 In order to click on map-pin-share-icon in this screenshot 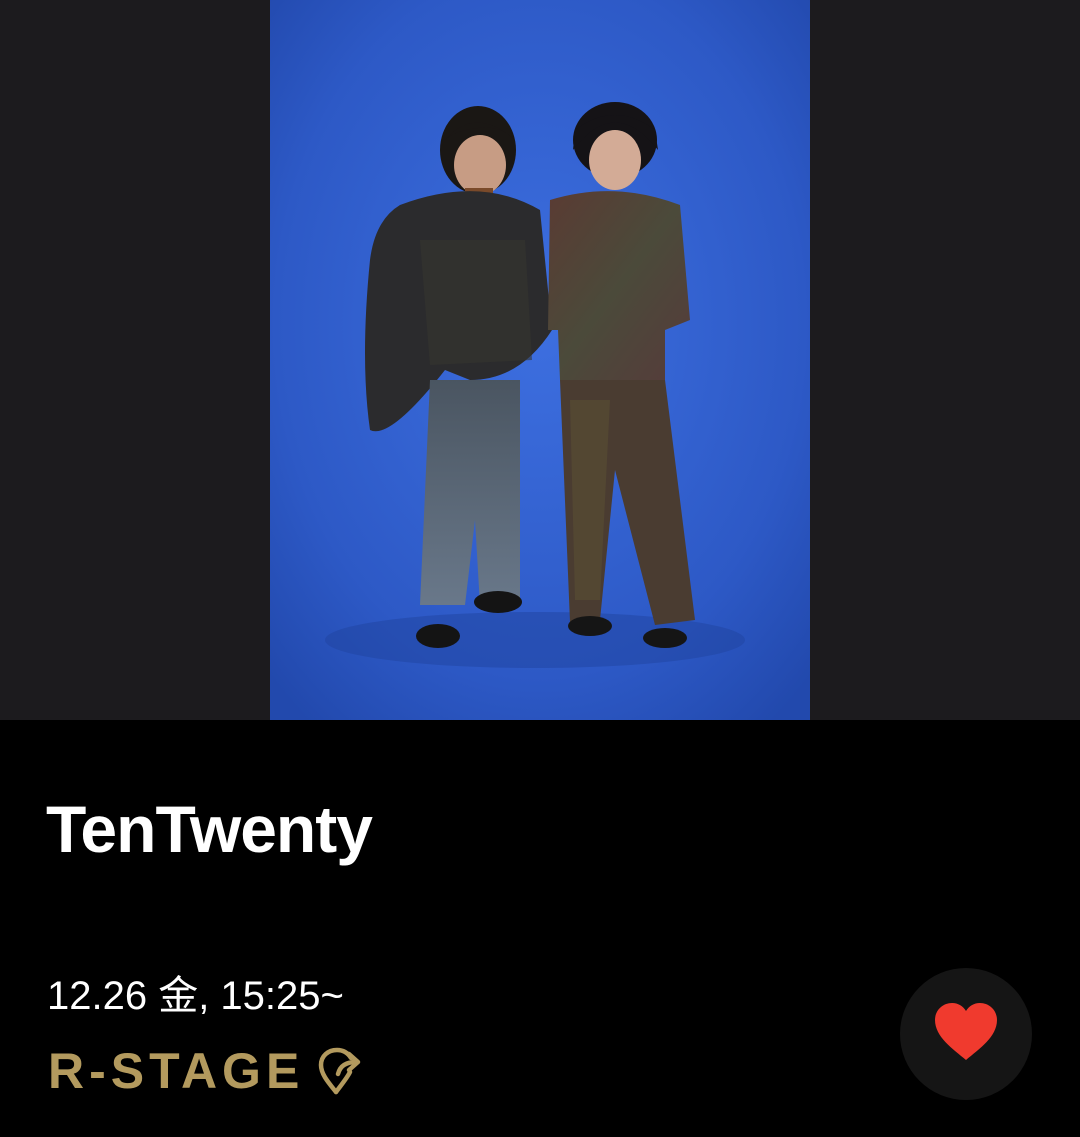, I will do `click(341, 1071)`.